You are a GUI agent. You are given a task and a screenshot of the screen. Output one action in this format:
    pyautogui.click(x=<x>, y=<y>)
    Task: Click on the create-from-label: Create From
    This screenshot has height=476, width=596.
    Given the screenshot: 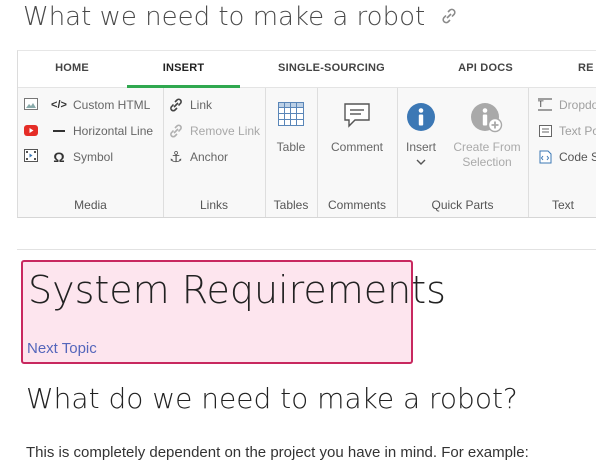 What is the action you would take?
    pyautogui.click(x=487, y=147)
    